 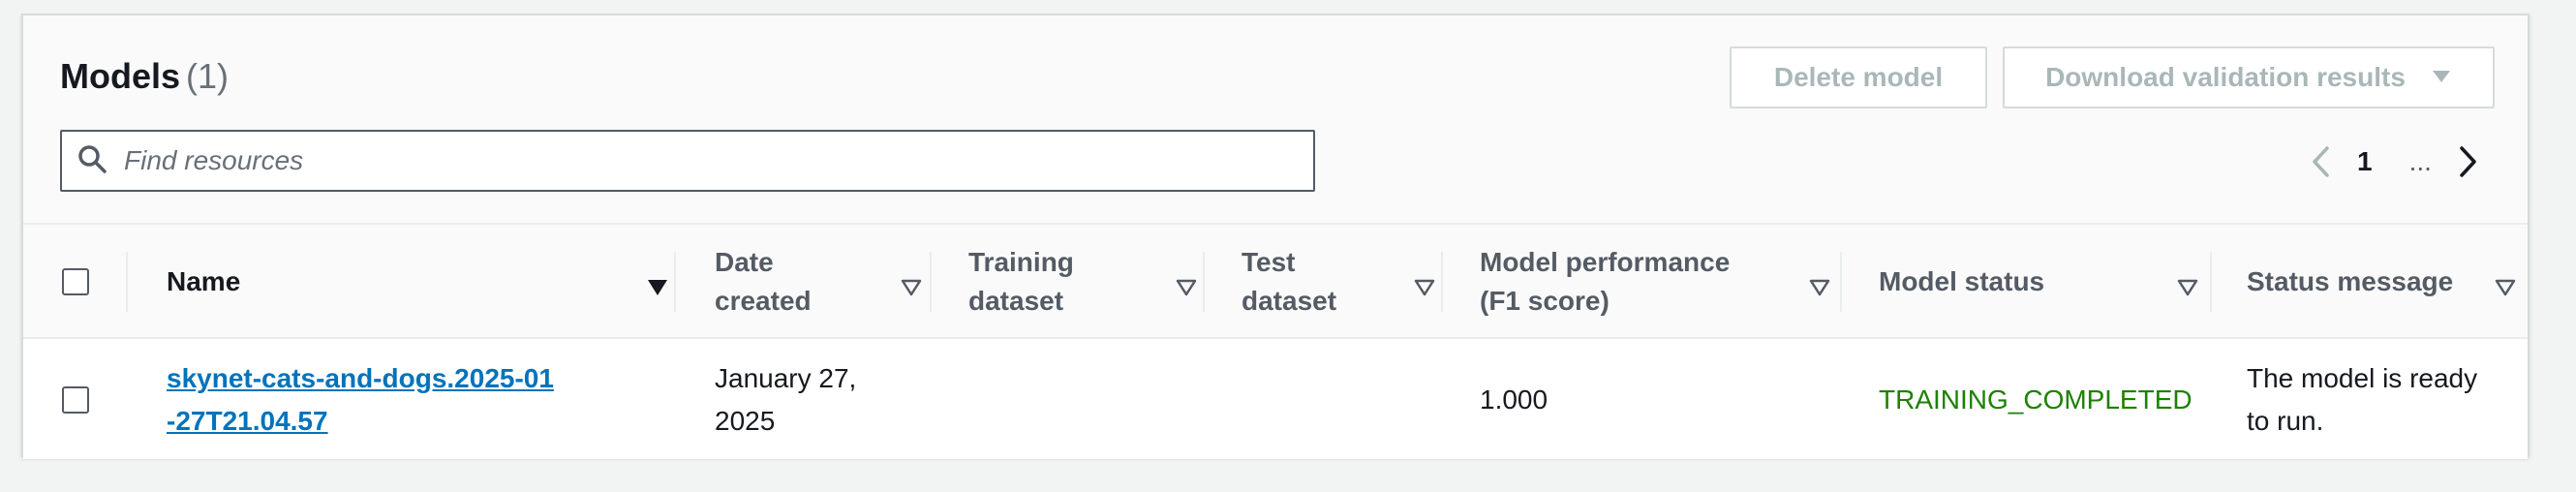 I want to click on cell-training-dataset, so click(x=1074, y=400).